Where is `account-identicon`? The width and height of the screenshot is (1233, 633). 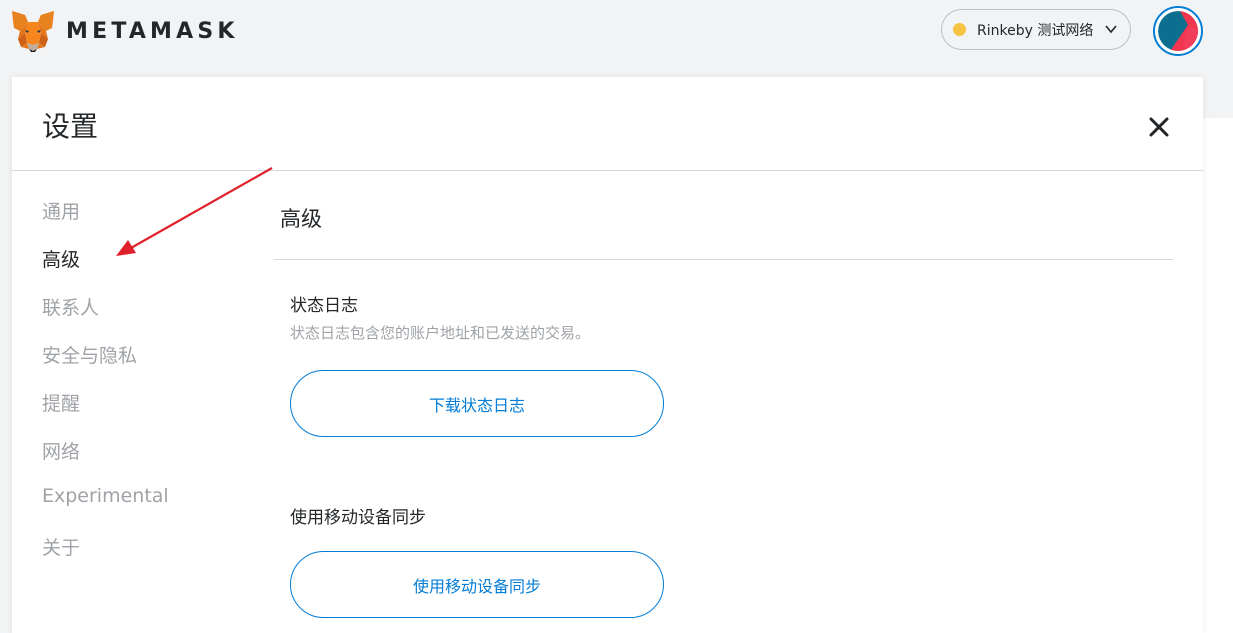 account-identicon is located at coordinates (1178, 31).